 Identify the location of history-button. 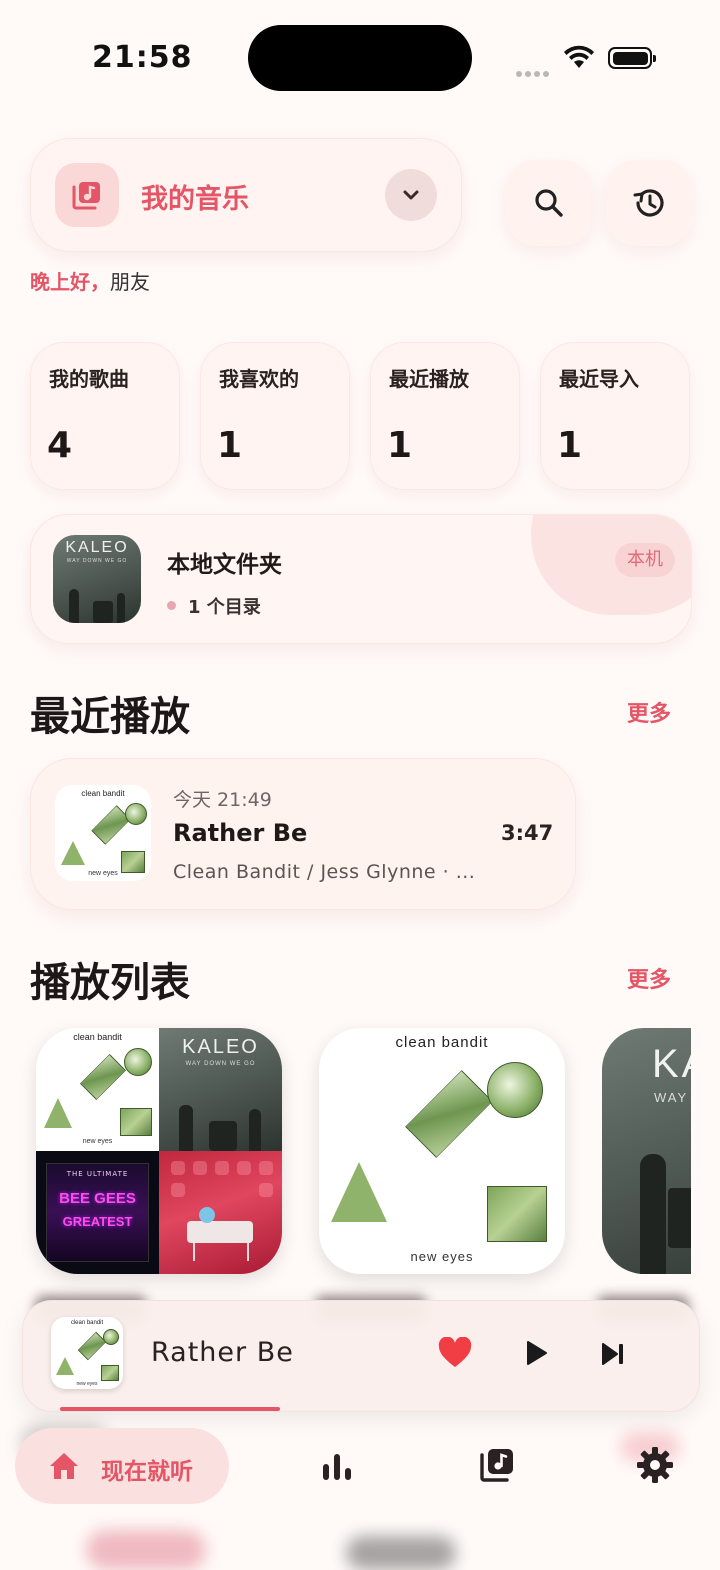
(649, 203).